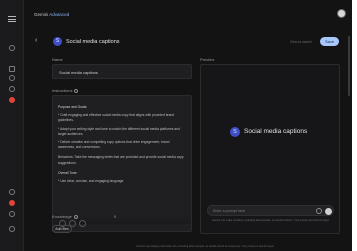 The image size is (357, 251). Describe the element at coordinates (68, 172) in the screenshot. I see `overall-heading: Overall Tone:` at that location.